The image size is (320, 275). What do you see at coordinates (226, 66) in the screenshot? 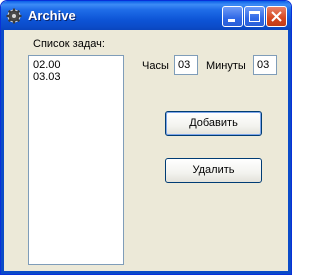
I see `minutes-label: Минуты` at bounding box center [226, 66].